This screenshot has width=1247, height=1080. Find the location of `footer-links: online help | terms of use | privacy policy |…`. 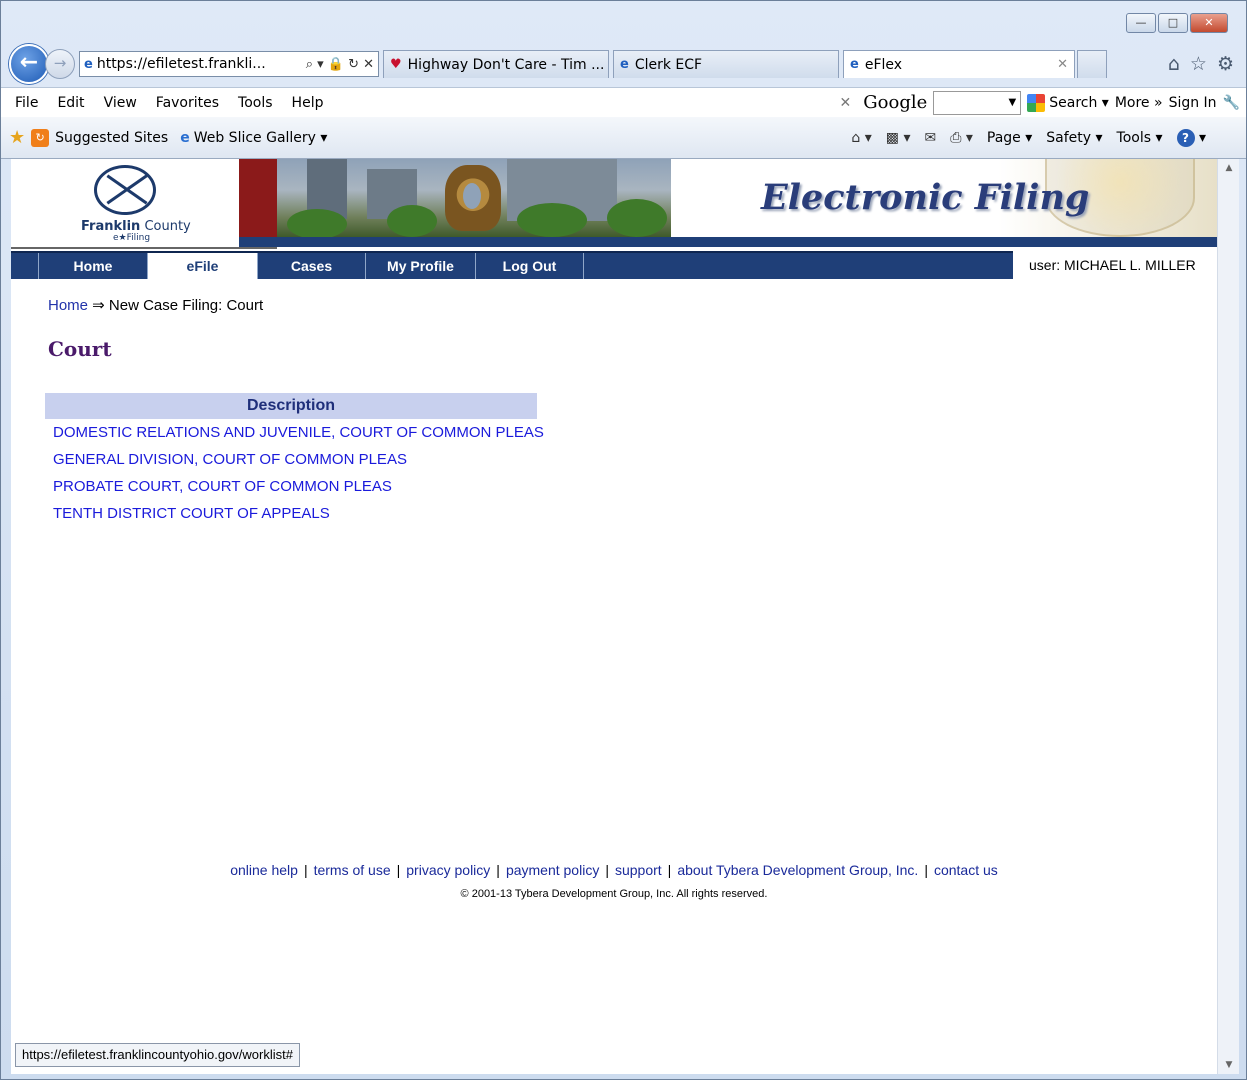

footer-links: online help | terms of use | privacy policy |… is located at coordinates (614, 870).